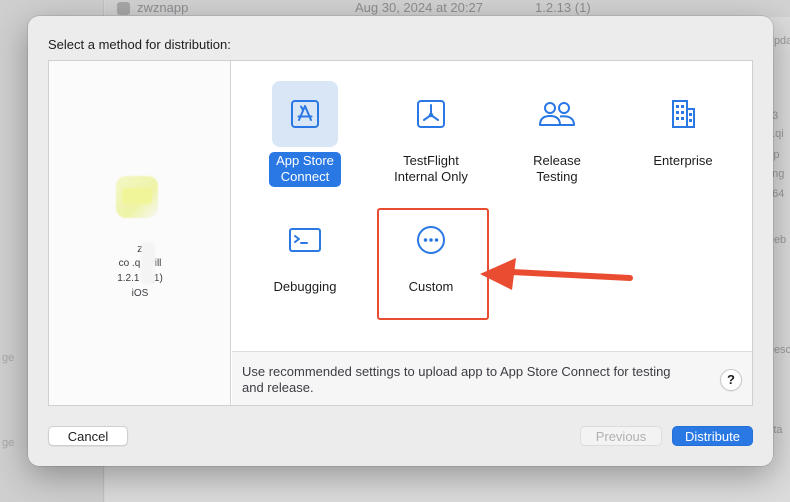 This screenshot has height=502, width=790. I want to click on annotation-arrow-icon, so click(556, 274).